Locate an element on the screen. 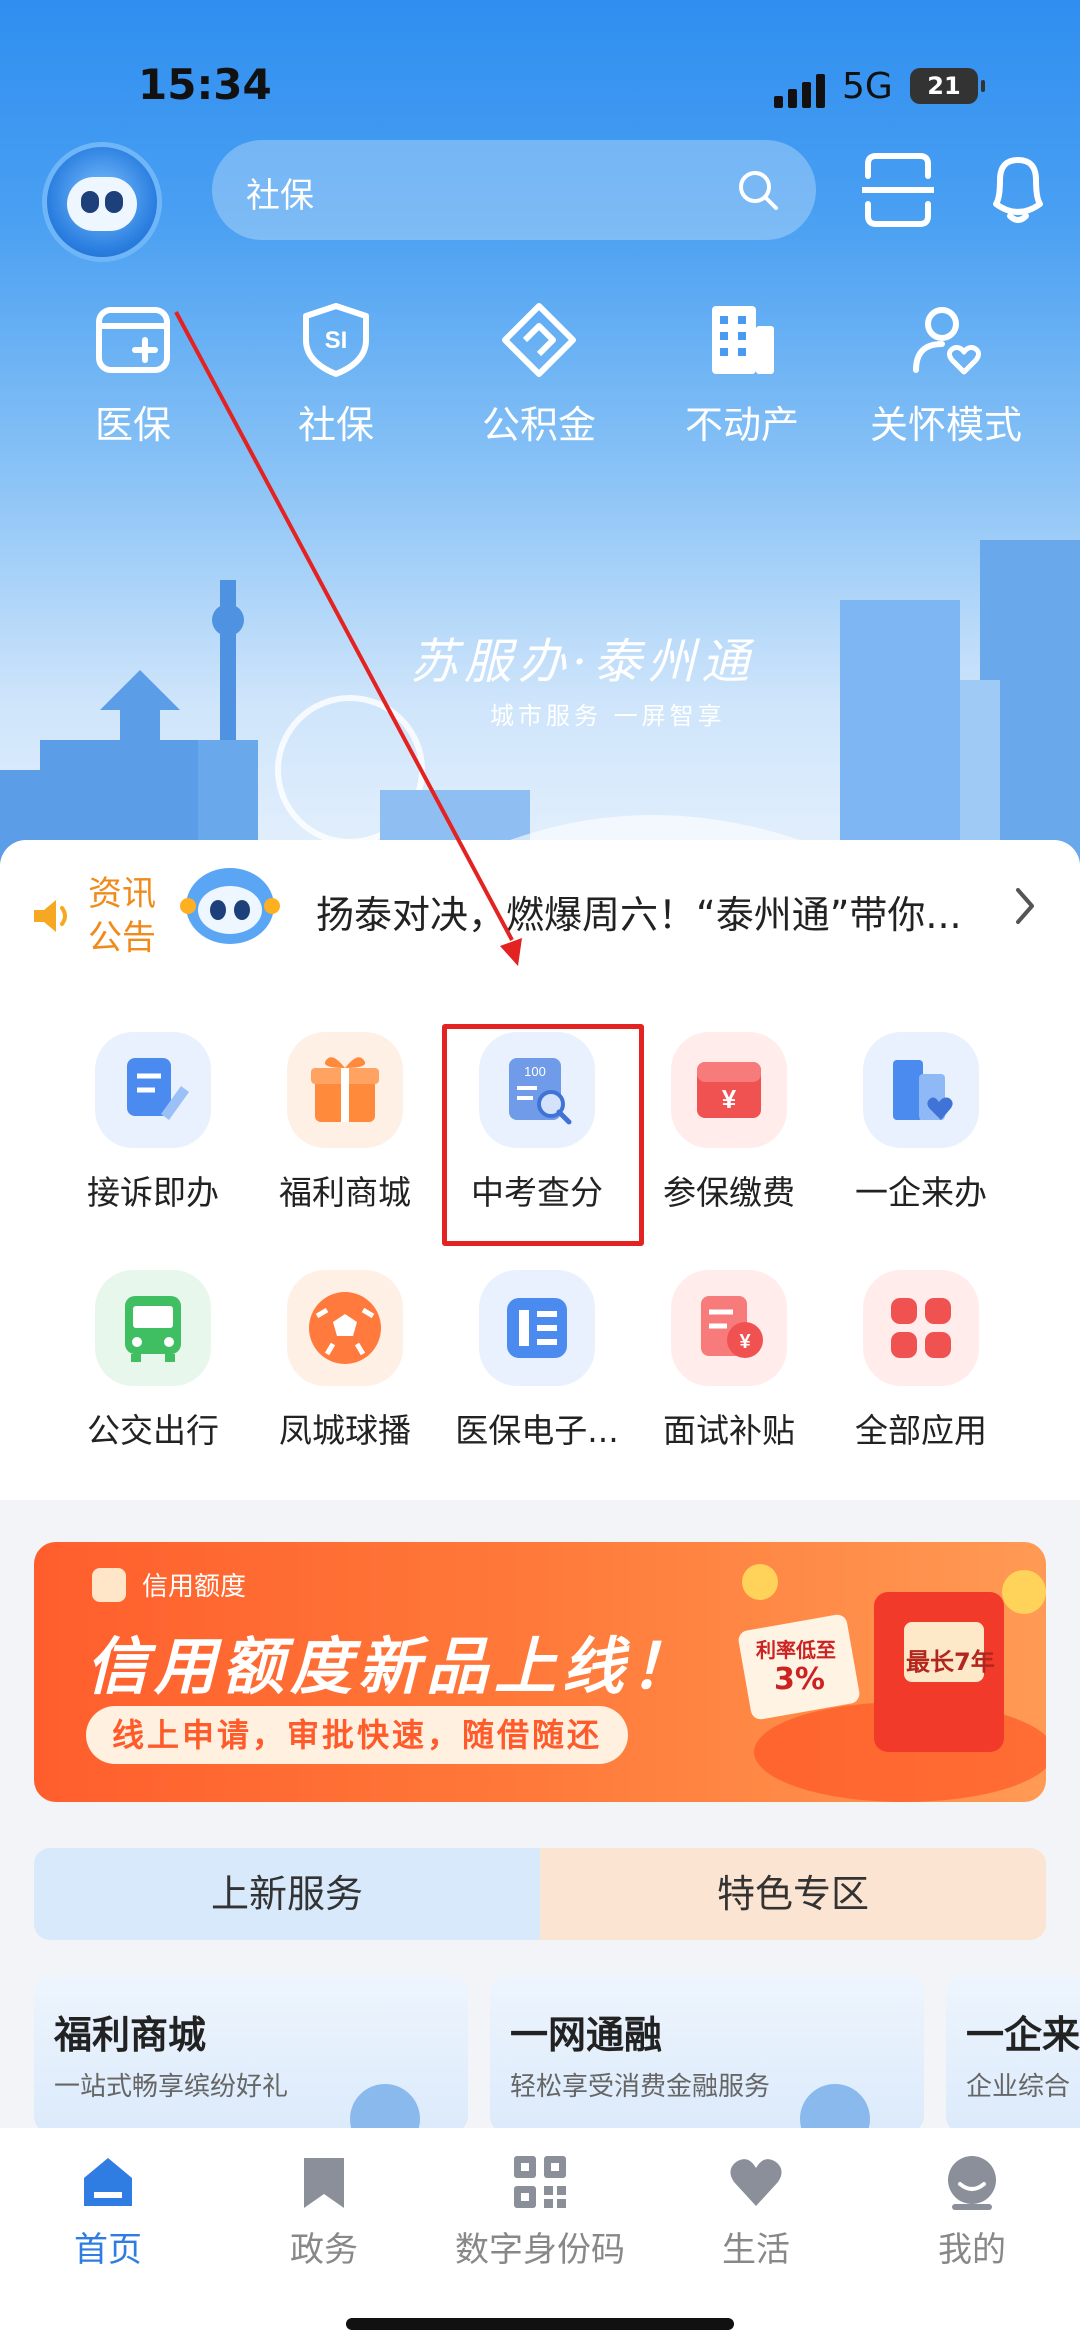 The height and width of the screenshot is (2348, 1080). card-title: 一网通融 is located at coordinates (586, 2035).